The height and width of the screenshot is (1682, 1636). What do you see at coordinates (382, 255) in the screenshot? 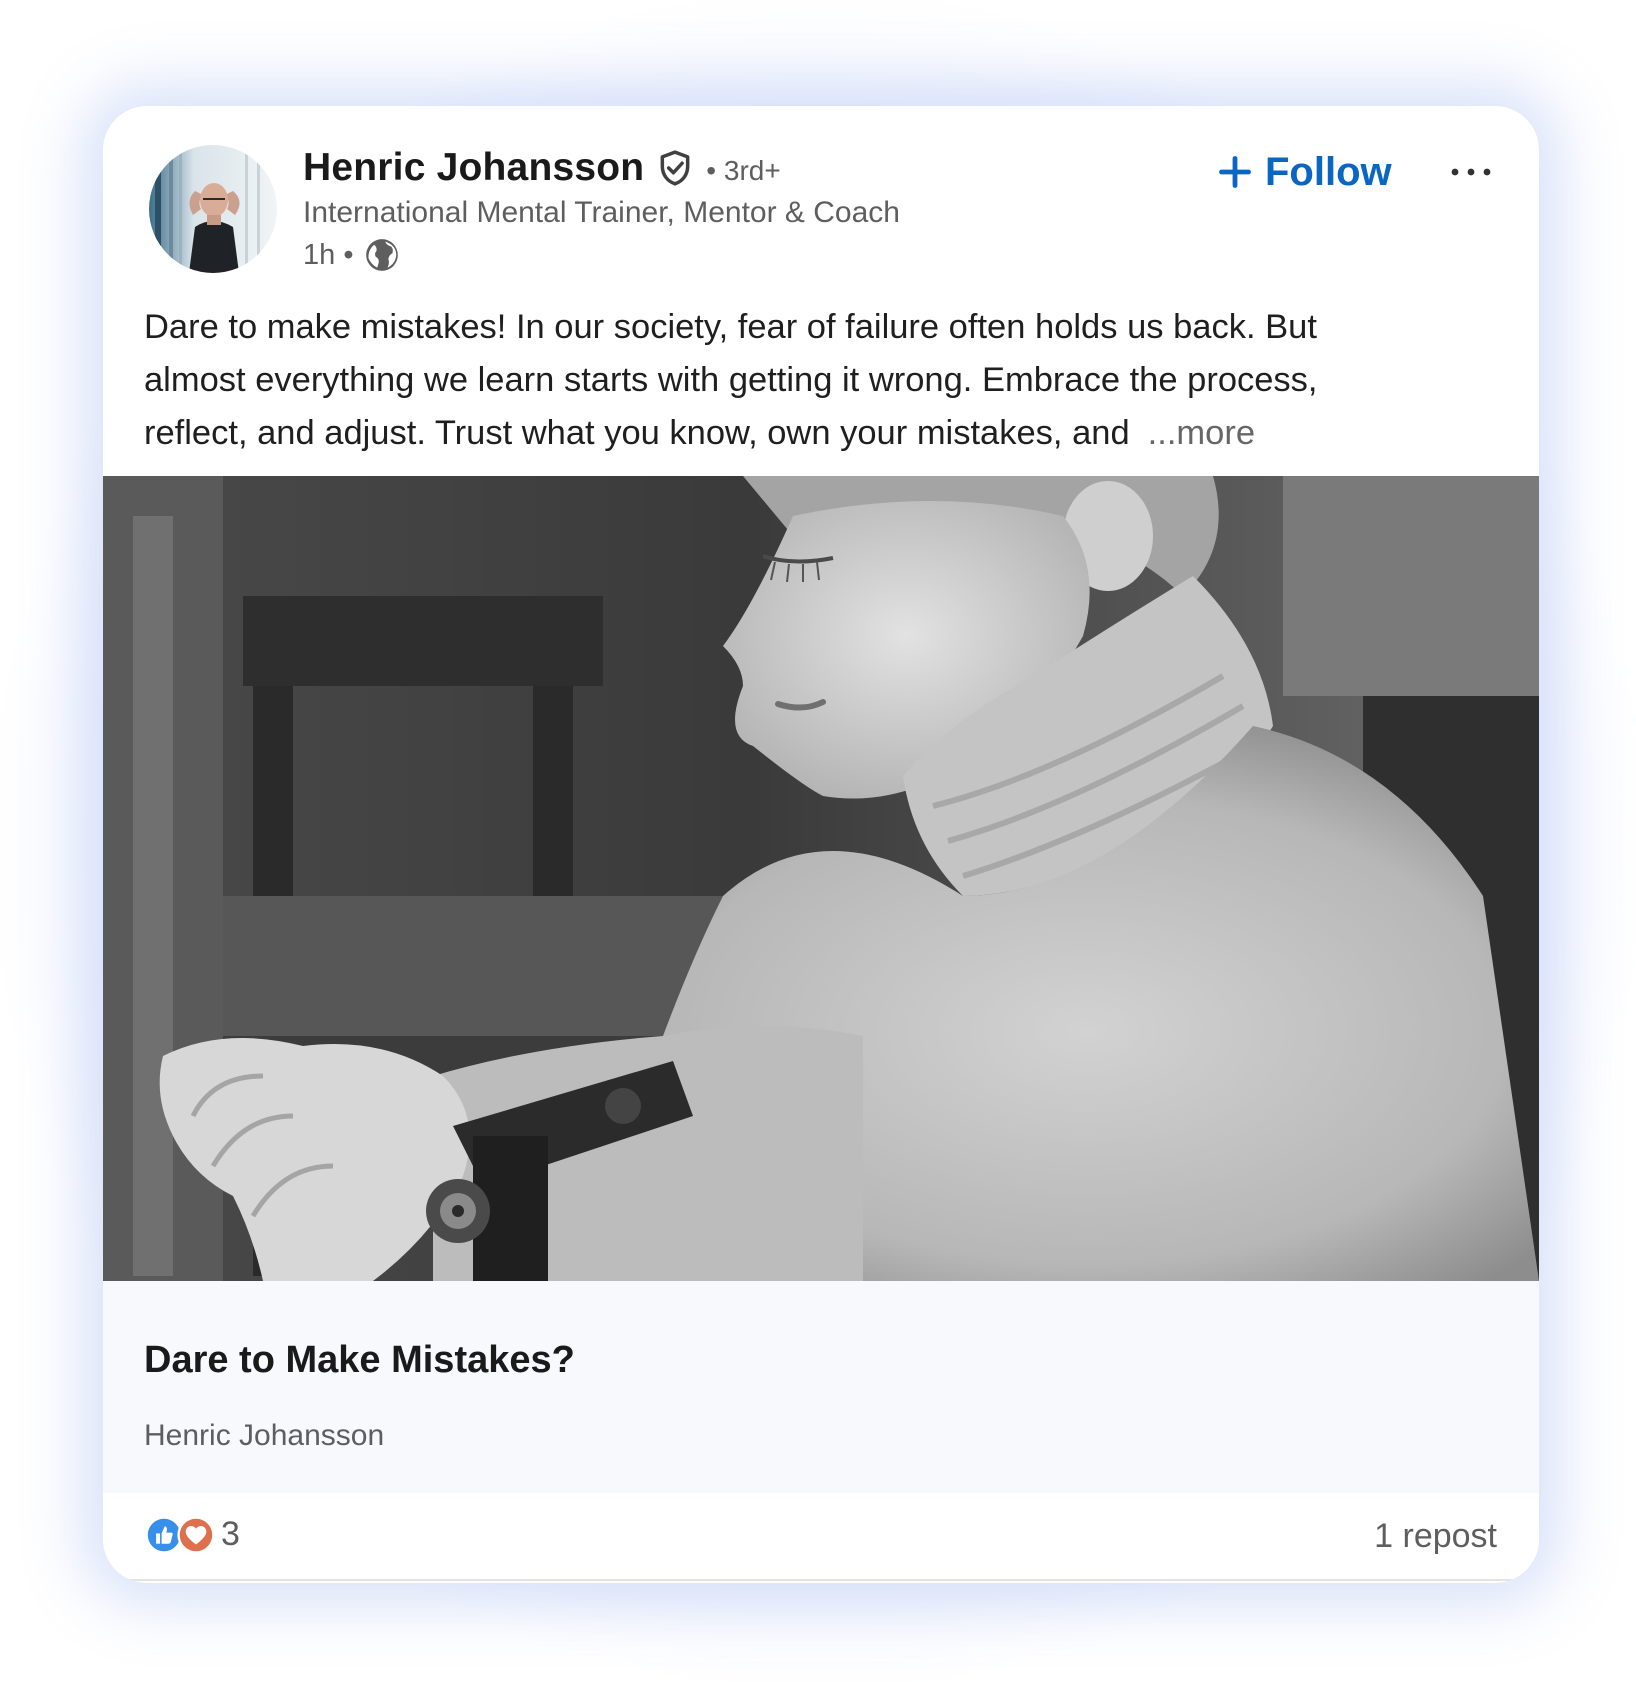
I see `globe-icon` at bounding box center [382, 255].